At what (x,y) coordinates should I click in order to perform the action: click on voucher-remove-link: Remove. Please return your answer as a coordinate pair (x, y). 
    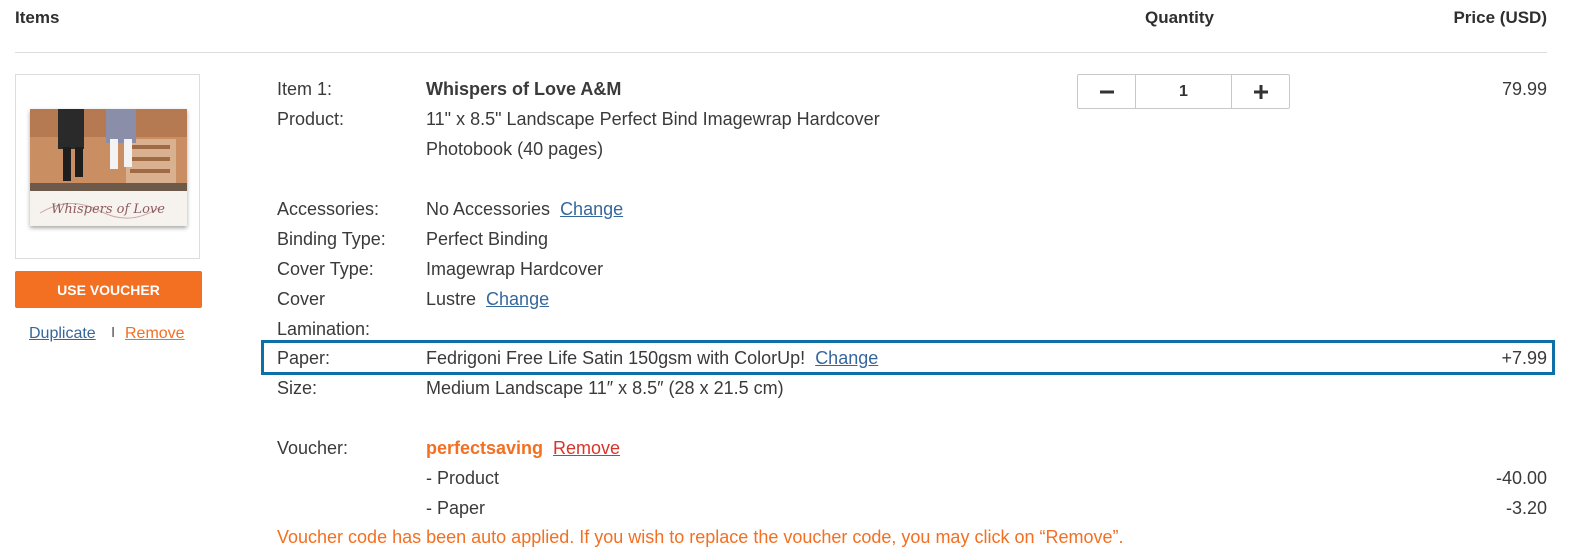
    Looking at the image, I should click on (586, 448).